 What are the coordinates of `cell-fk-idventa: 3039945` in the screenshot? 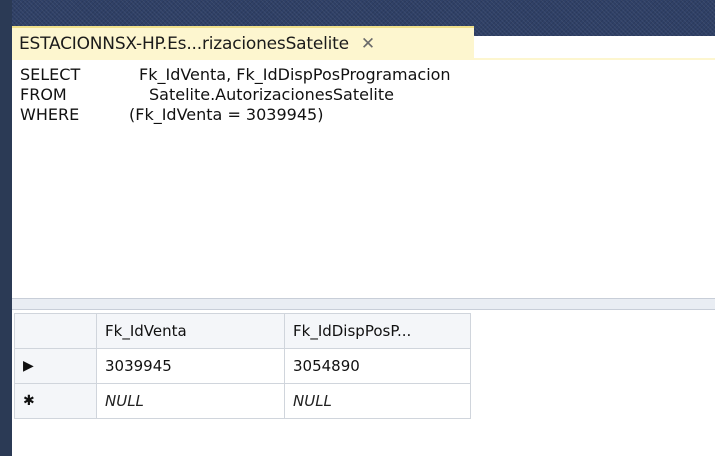 It's located at (190, 366).